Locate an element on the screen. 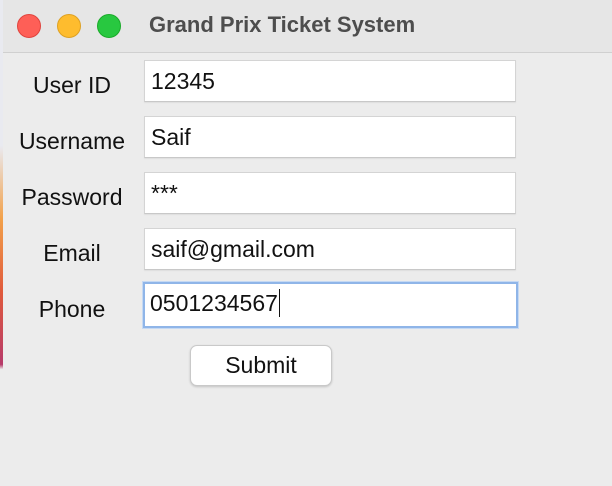 This screenshot has height=486, width=612. phone-field-value: 0501234567 is located at coordinates (214, 303).